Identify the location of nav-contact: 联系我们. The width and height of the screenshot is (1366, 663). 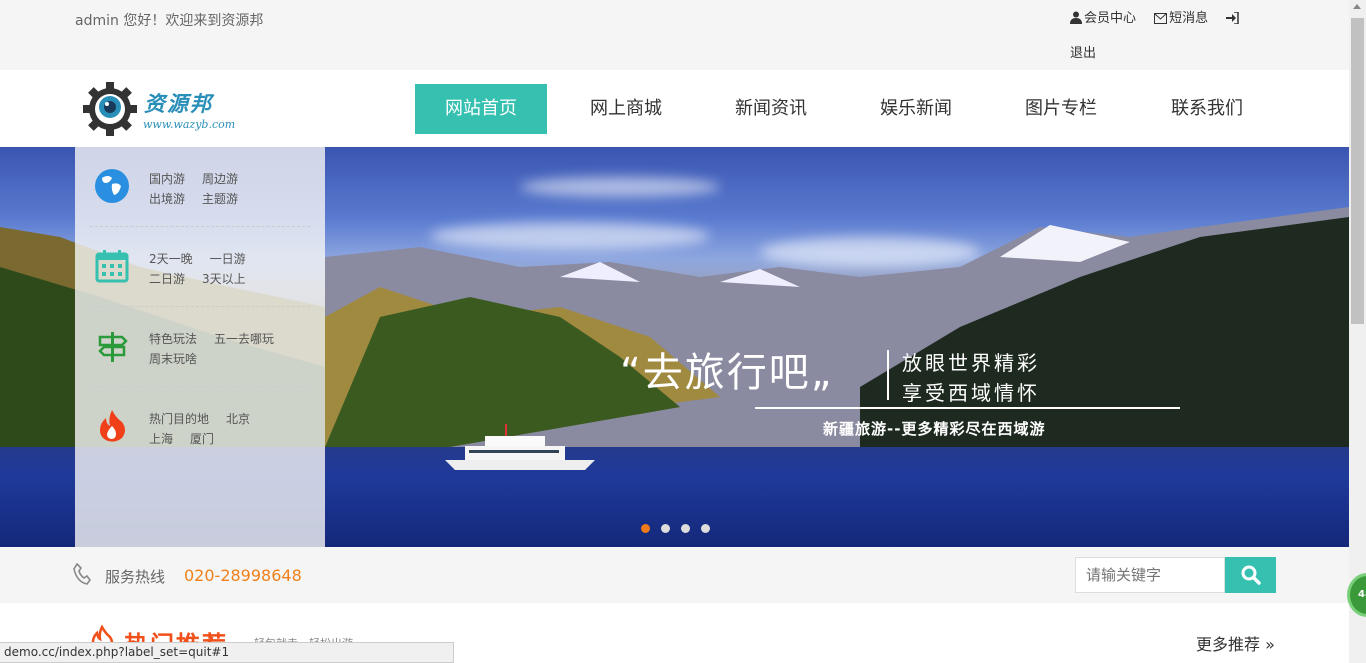
(1207, 109).